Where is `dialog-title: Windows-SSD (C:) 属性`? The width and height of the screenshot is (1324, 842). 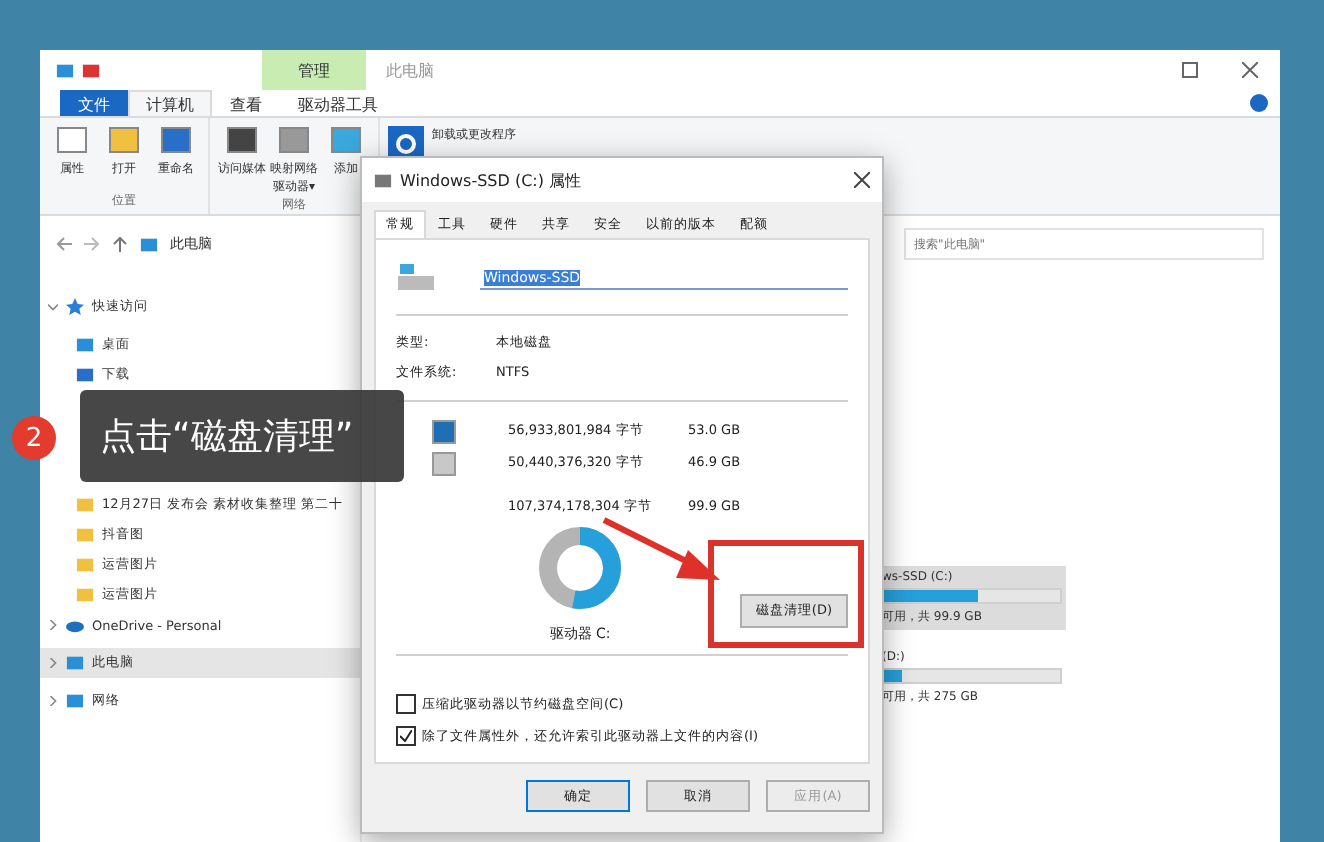
dialog-title: Windows-SSD (C:) 属性 is located at coordinates (491, 180).